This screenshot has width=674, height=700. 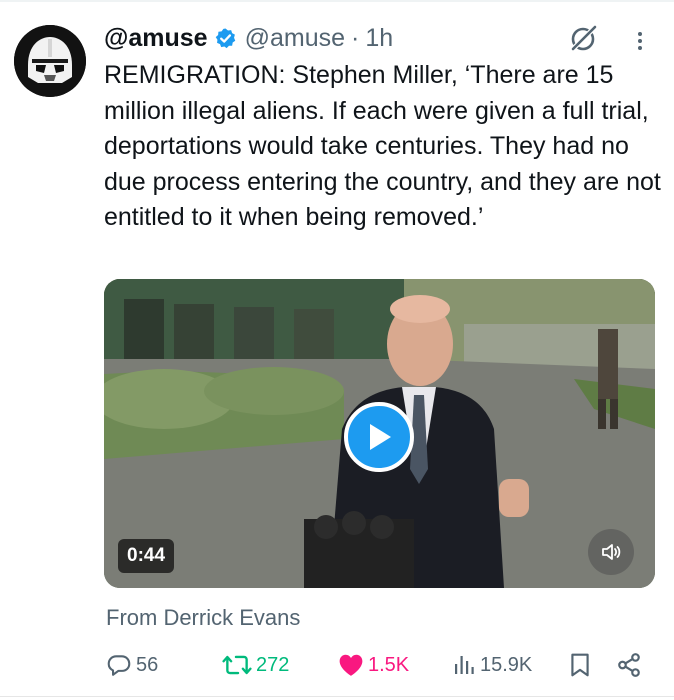 I want to click on views-chart-icon, so click(x=464, y=665).